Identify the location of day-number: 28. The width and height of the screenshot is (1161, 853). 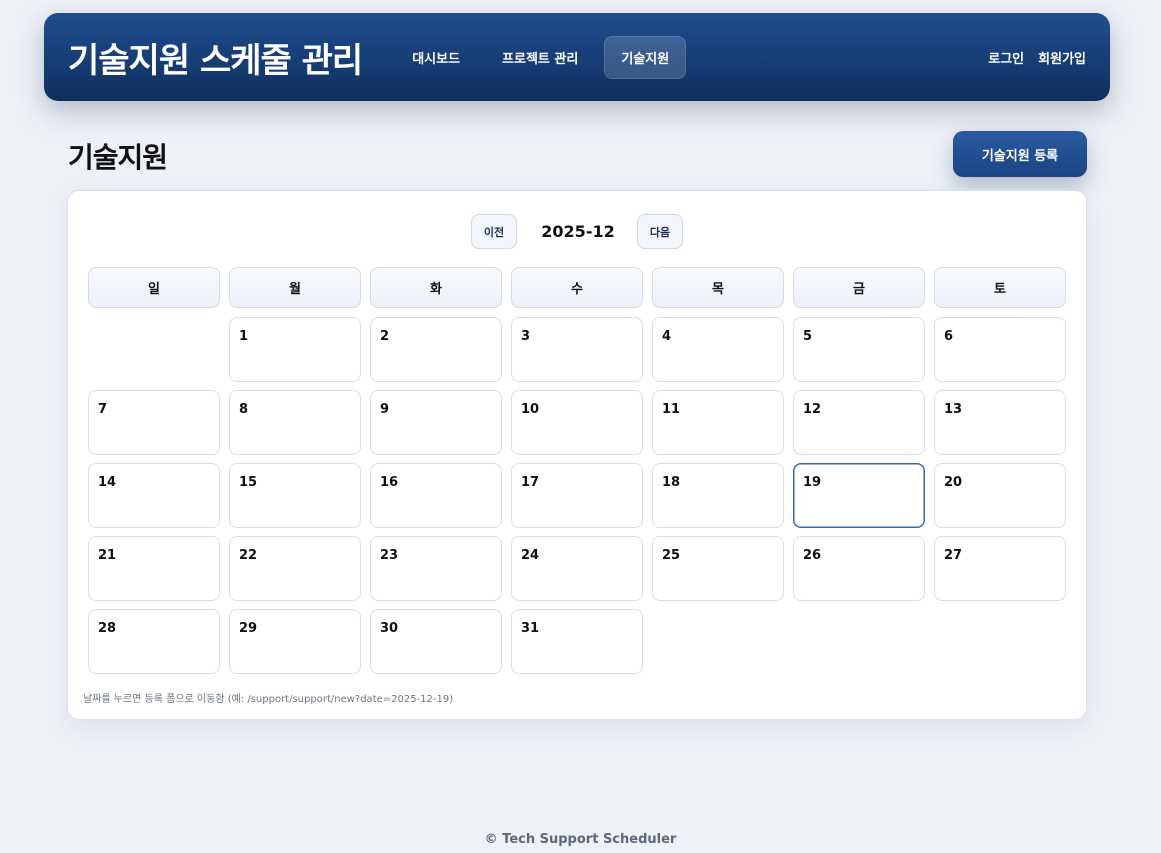
(107, 628).